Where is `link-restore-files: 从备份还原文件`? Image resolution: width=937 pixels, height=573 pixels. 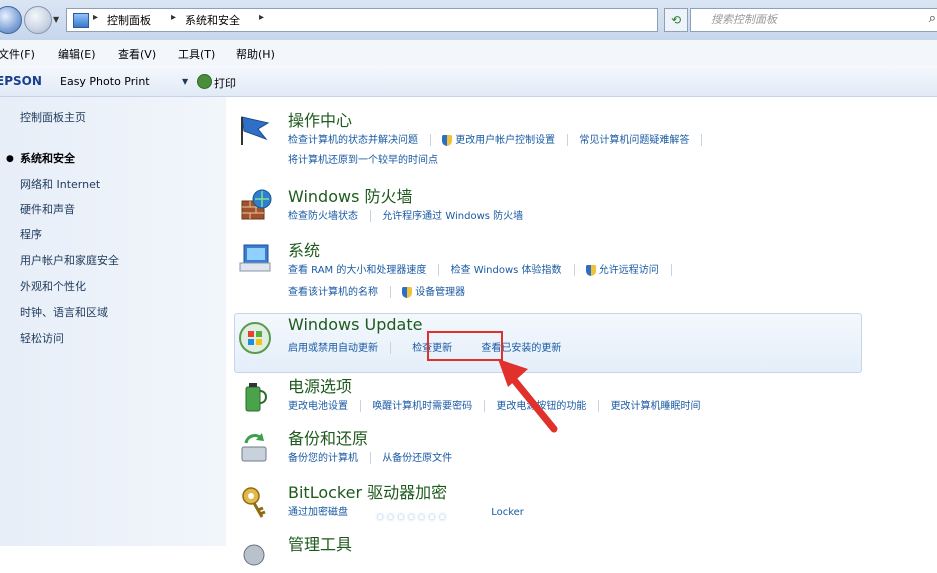 link-restore-files: 从备份还原文件 is located at coordinates (417, 458).